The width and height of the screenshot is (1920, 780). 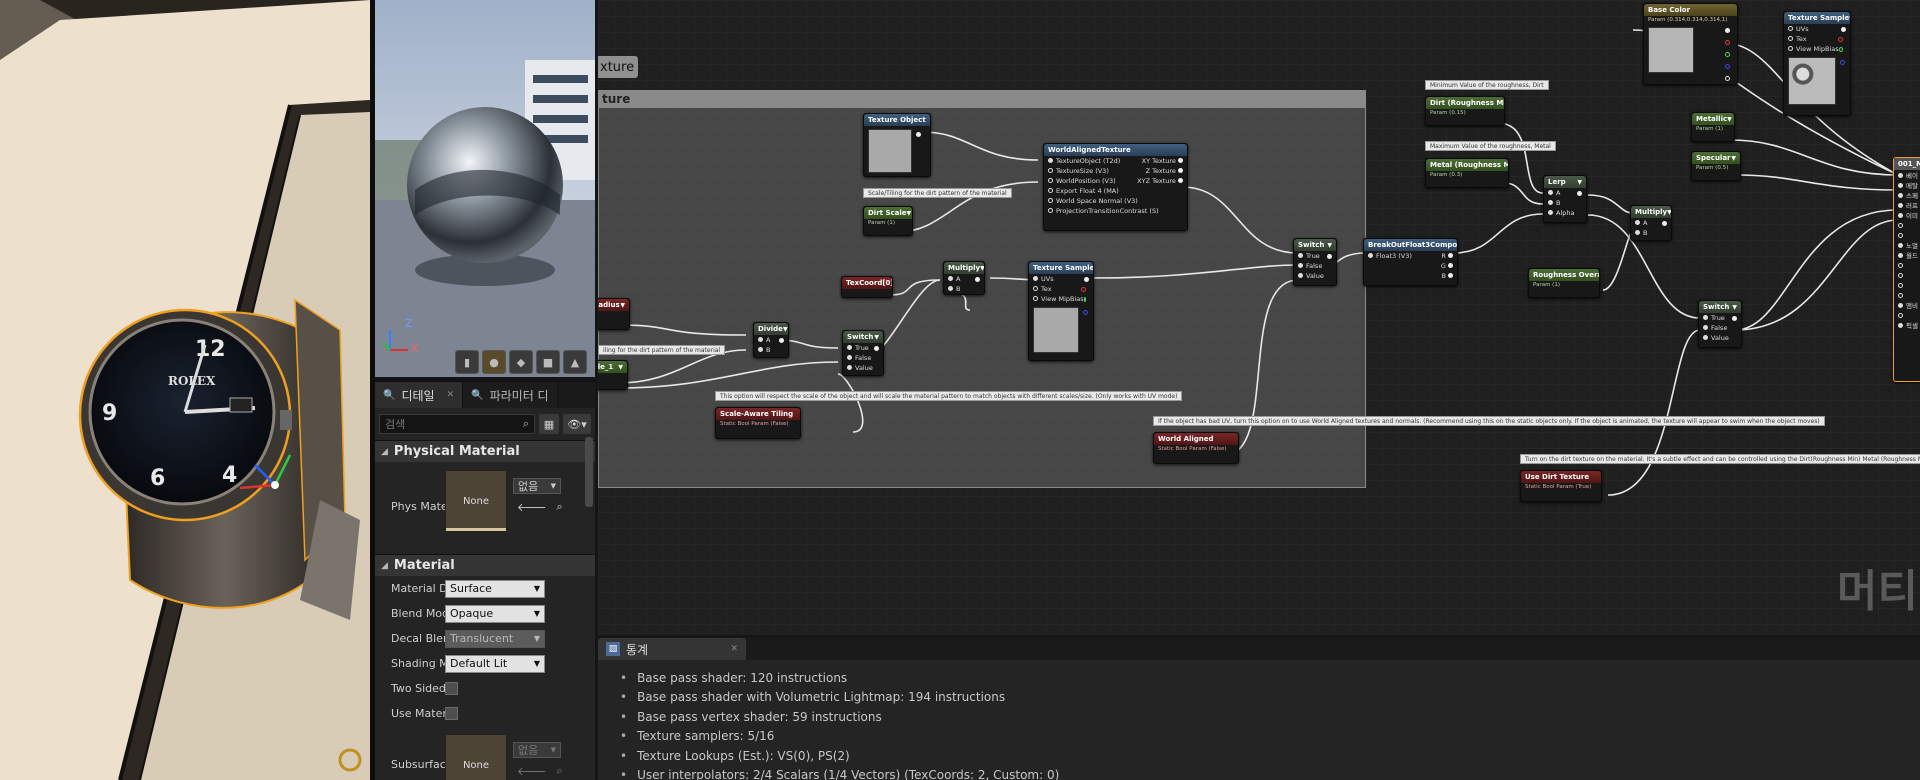 What do you see at coordinates (612, 367) in the screenshot?
I see `node-header: ale_1 ▼` at bounding box center [612, 367].